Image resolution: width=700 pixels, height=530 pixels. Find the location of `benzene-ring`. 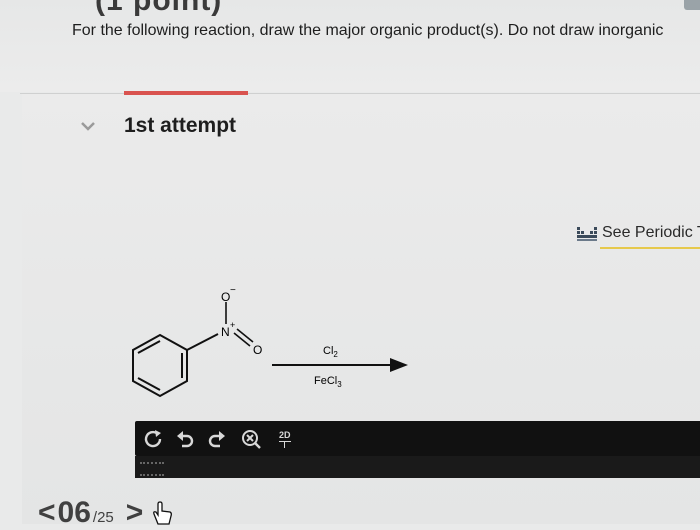

benzene-ring is located at coordinates (160, 365).